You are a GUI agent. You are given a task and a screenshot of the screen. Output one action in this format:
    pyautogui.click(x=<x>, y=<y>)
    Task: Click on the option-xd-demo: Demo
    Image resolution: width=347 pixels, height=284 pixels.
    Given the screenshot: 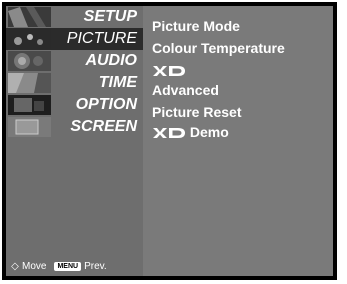 What is the action you would take?
    pyautogui.click(x=190, y=132)
    